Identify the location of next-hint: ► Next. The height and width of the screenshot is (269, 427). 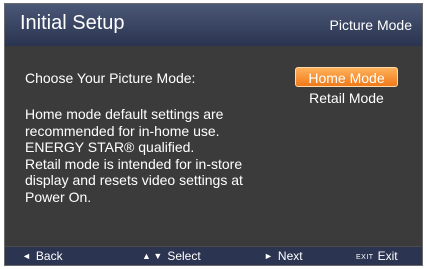
(283, 256).